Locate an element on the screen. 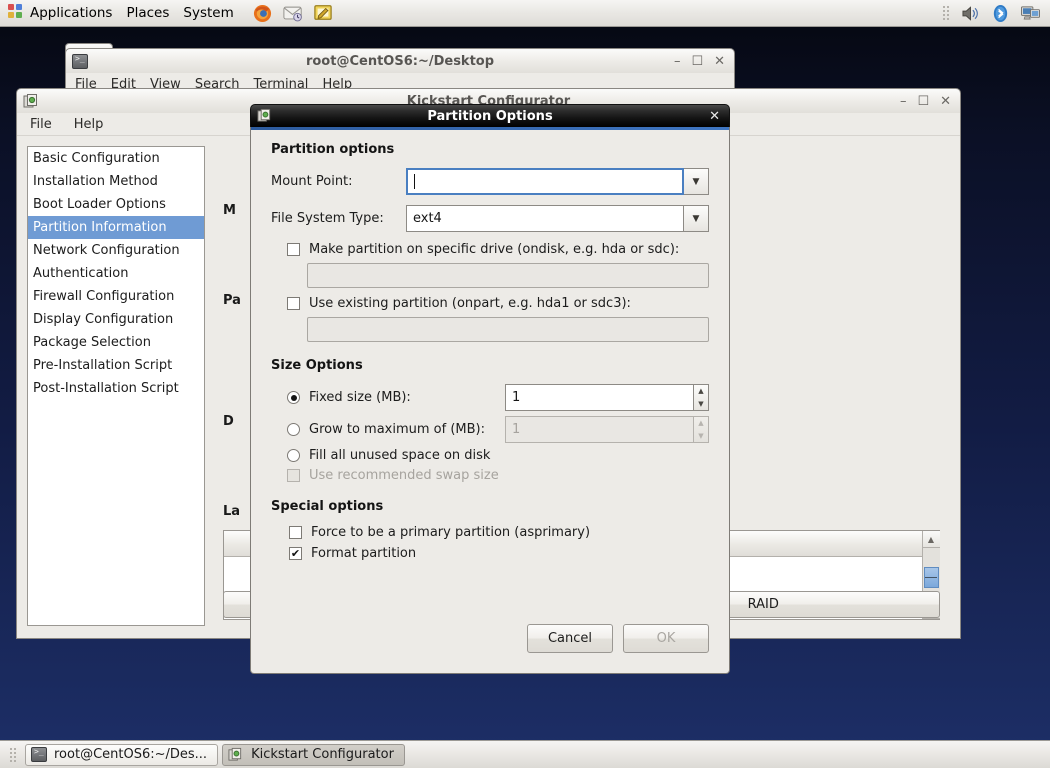 The width and height of the screenshot is (1050, 768). mount-point-input is located at coordinates (545, 181).